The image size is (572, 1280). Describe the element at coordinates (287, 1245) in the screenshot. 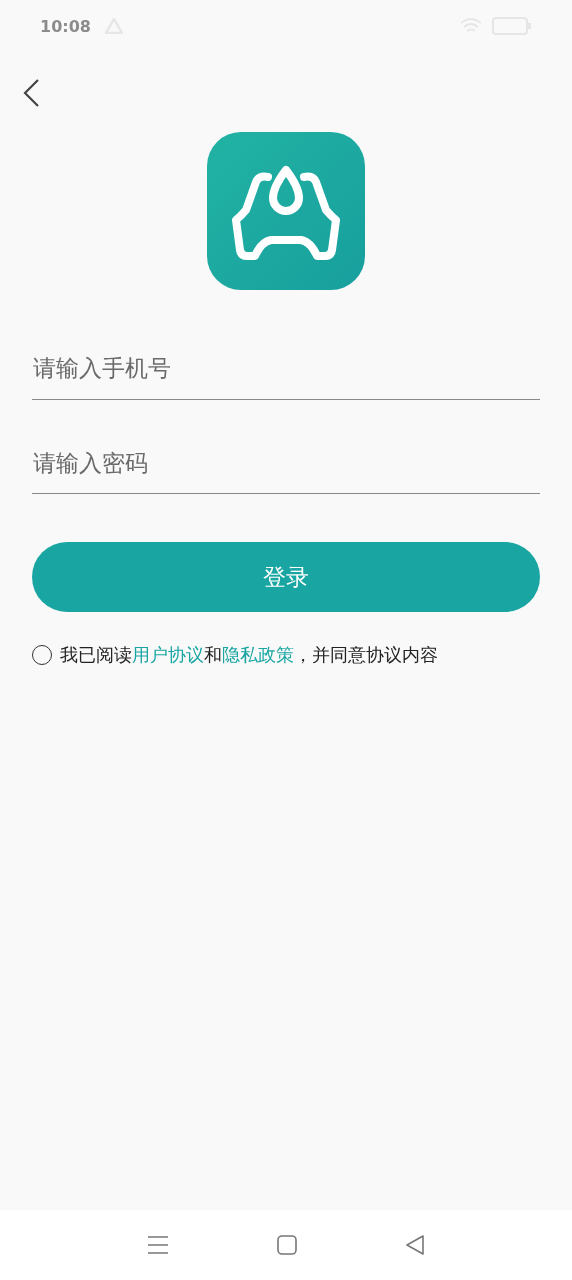

I see `home-icon` at that location.